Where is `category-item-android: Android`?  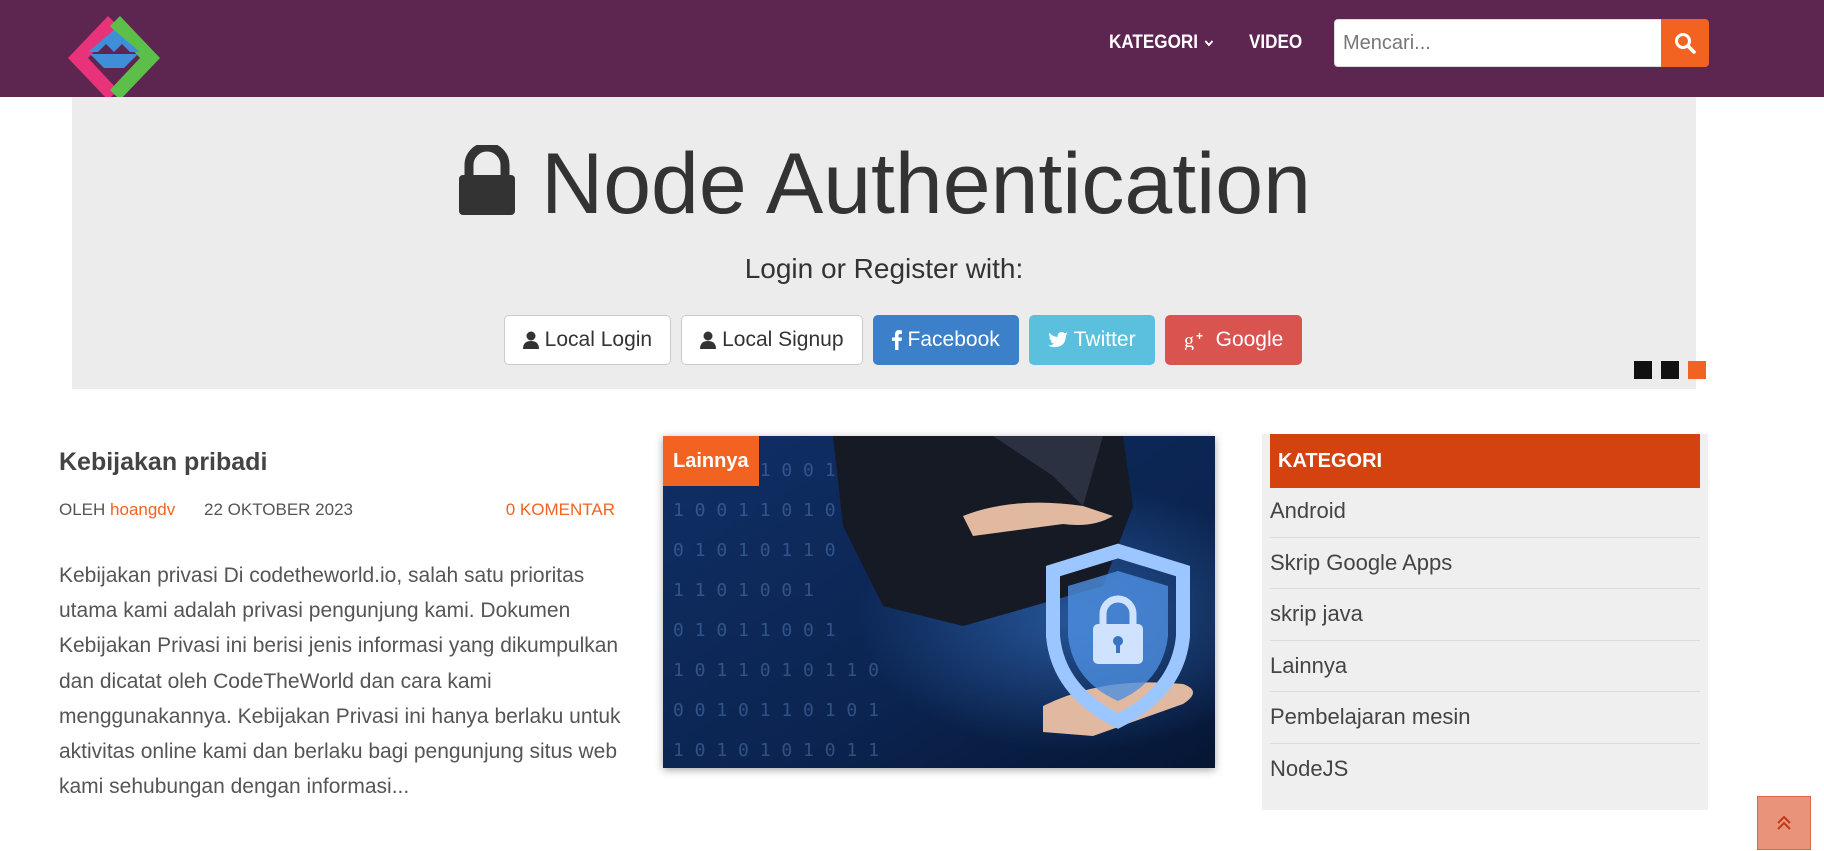 category-item-android: Android is located at coordinates (1485, 512).